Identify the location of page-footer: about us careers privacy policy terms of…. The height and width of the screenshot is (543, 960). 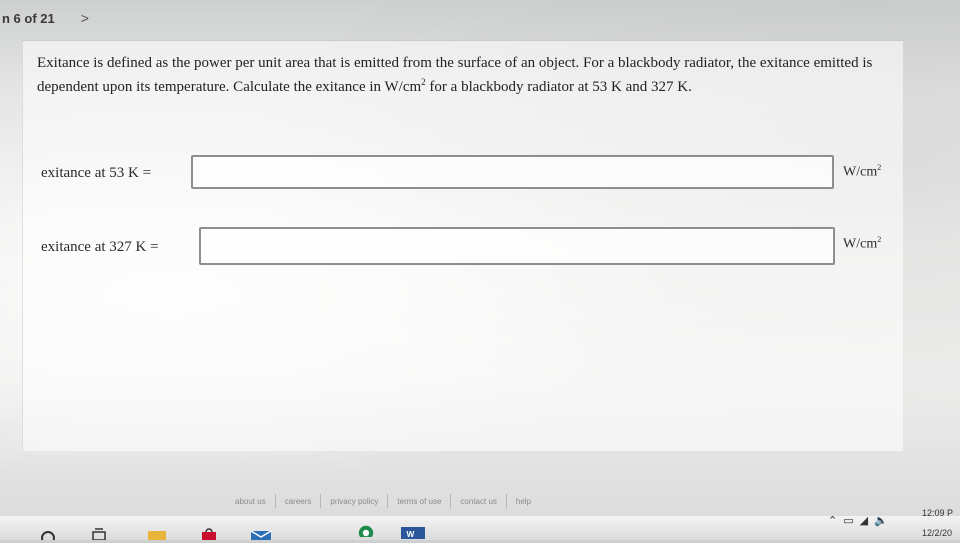
(383, 501).